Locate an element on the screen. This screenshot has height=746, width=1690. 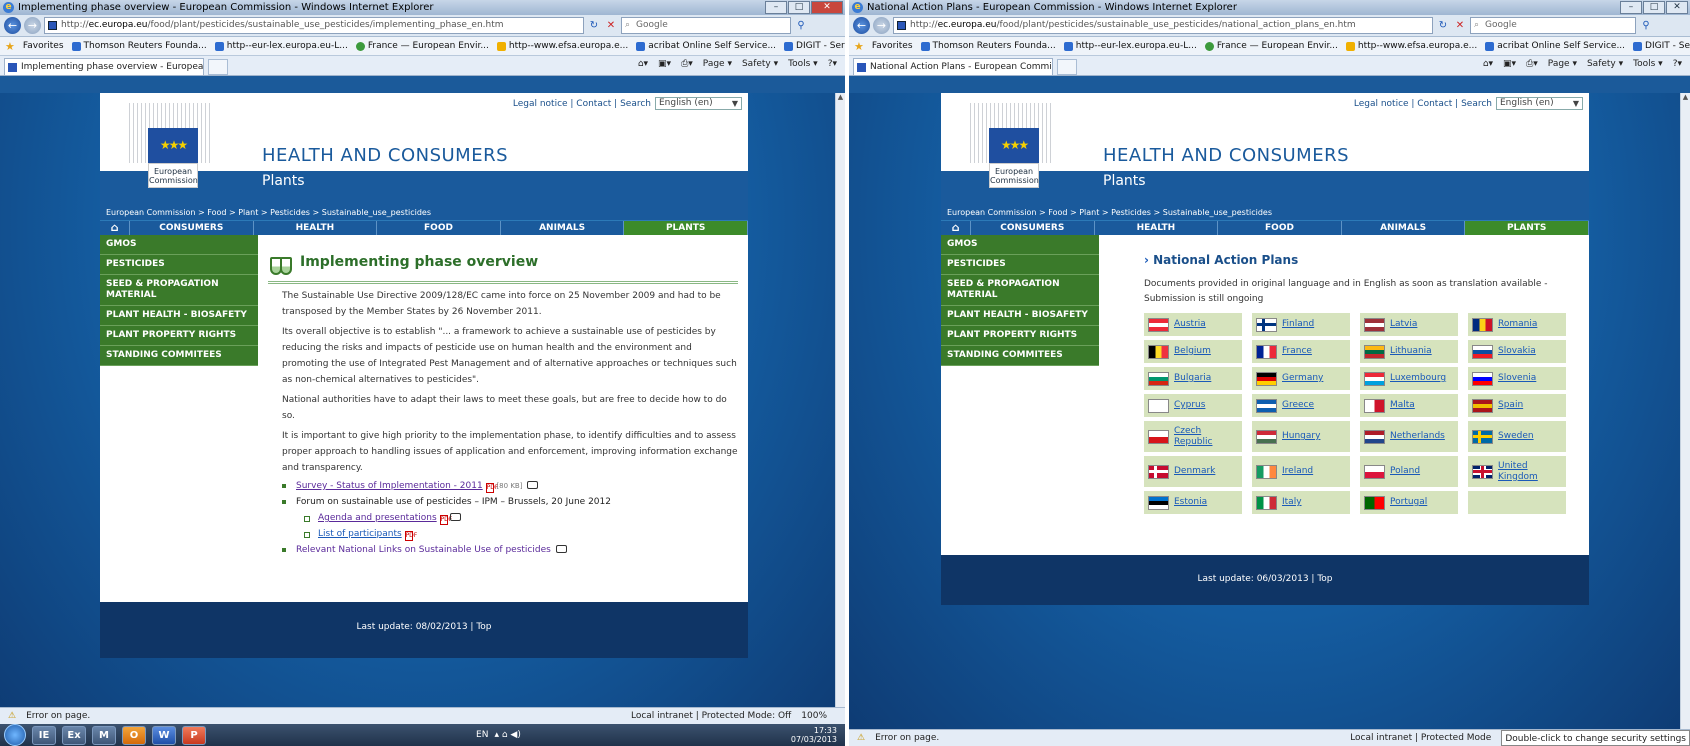
taskbar-app-media: M is located at coordinates (104, 735).